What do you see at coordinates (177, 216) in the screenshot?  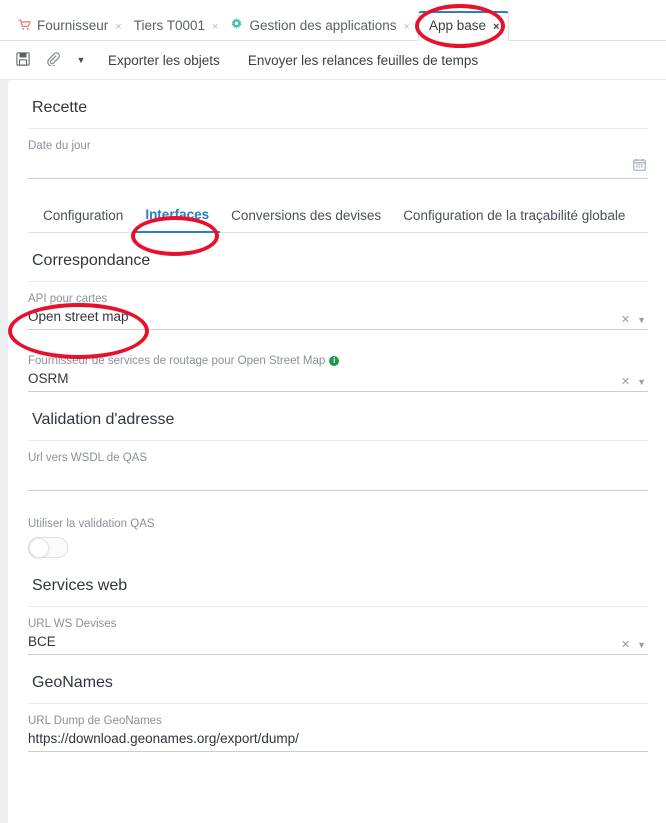 I see `subtab-interfaces: Interfaces` at bounding box center [177, 216].